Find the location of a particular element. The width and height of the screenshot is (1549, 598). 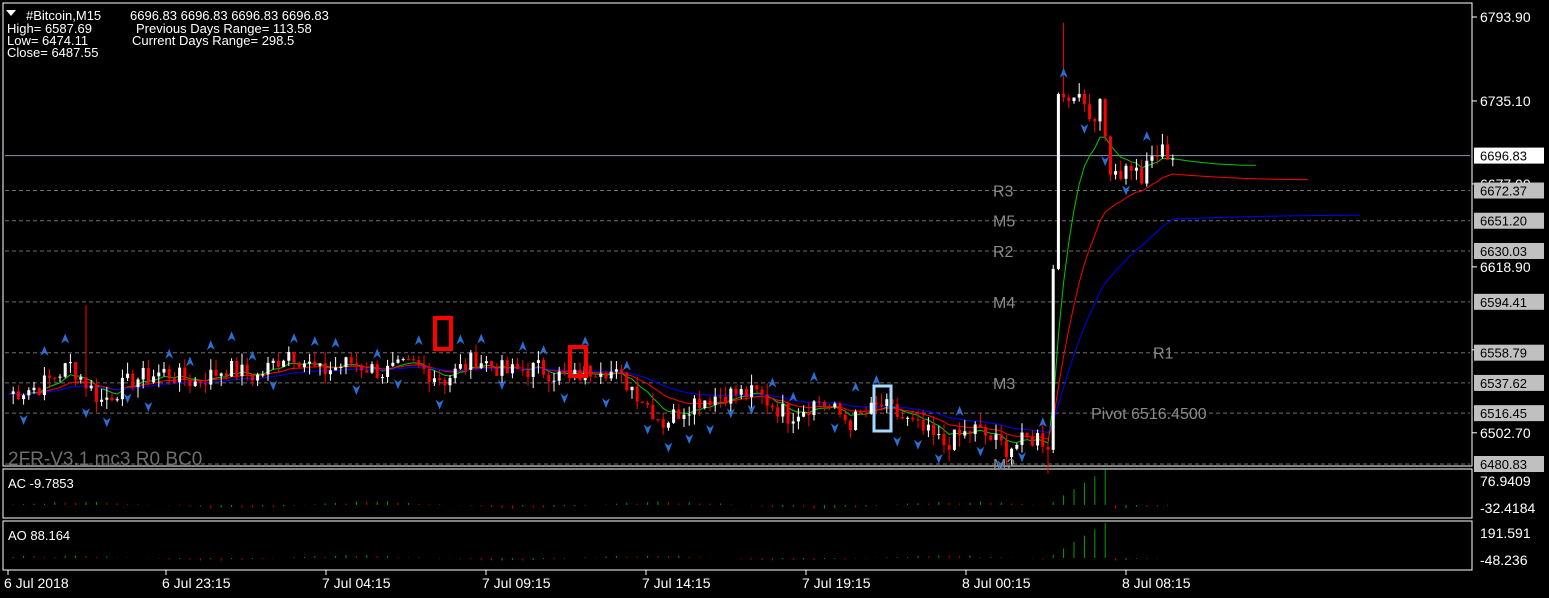

hist-tick-label: -48.236 is located at coordinates (1504, 560).